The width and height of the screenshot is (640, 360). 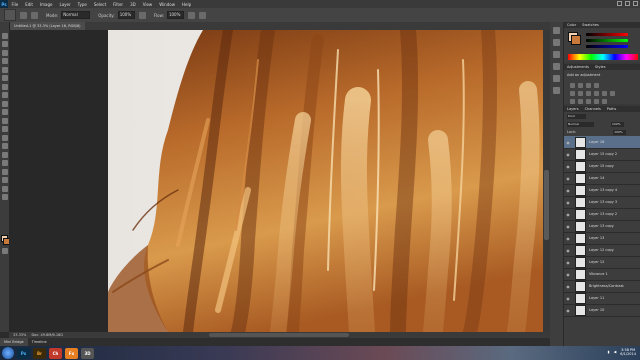 I want to click on tab-layers: Layers, so click(x=573, y=109).